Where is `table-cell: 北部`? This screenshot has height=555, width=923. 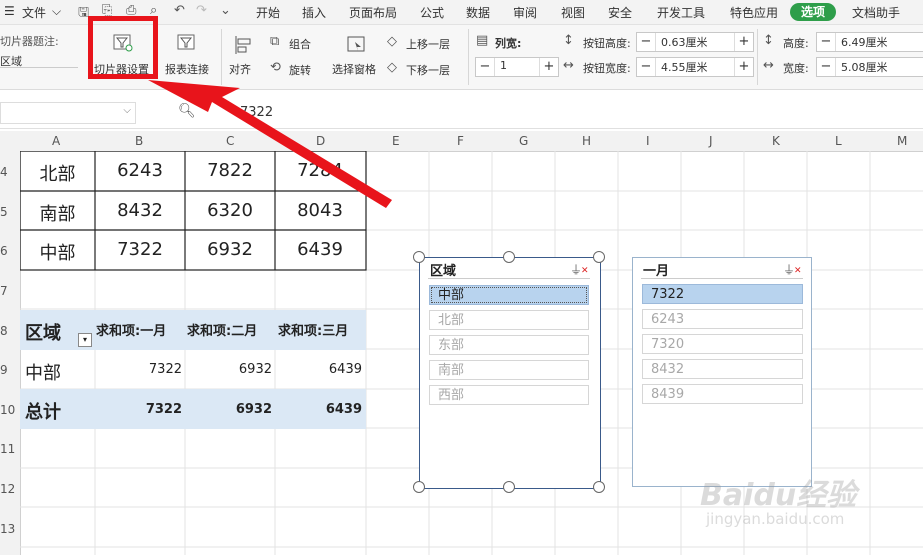
table-cell: 北部 is located at coordinates (57, 173).